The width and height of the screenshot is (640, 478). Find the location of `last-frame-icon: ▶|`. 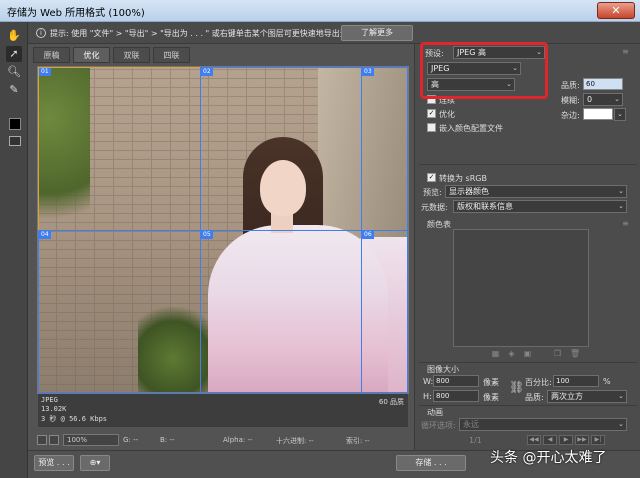

last-frame-icon: ▶| is located at coordinates (598, 440).